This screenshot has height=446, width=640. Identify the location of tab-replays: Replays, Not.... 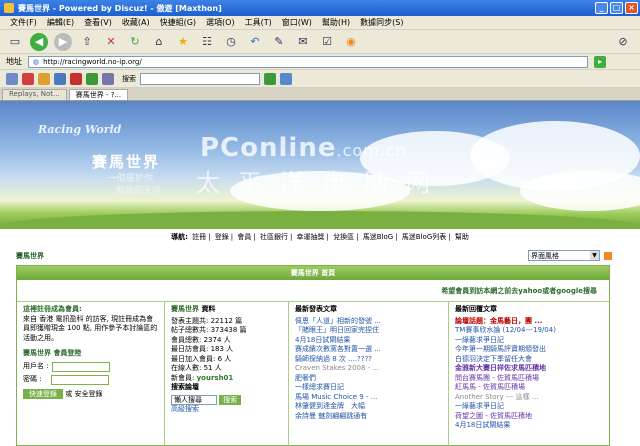
(34, 94).